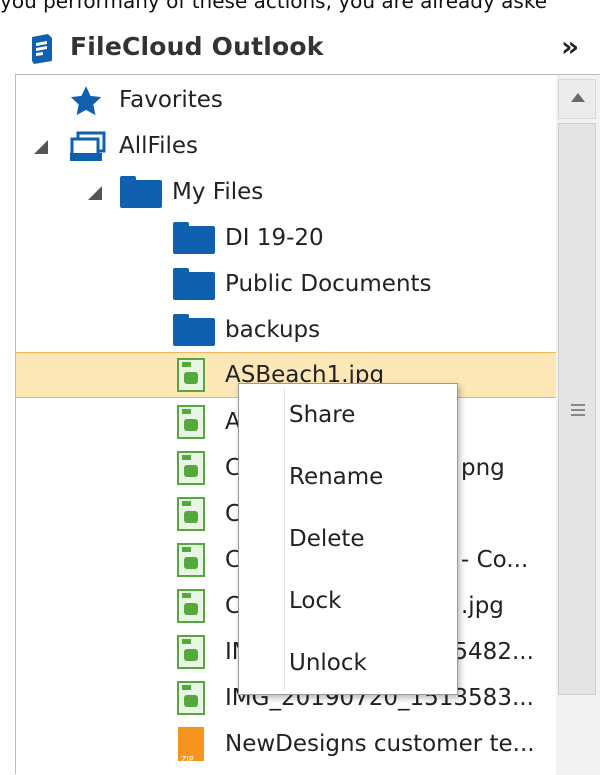 This screenshot has width=600, height=775. Describe the element at coordinates (42, 49) in the screenshot. I see `filecloud-logo-icon` at that location.